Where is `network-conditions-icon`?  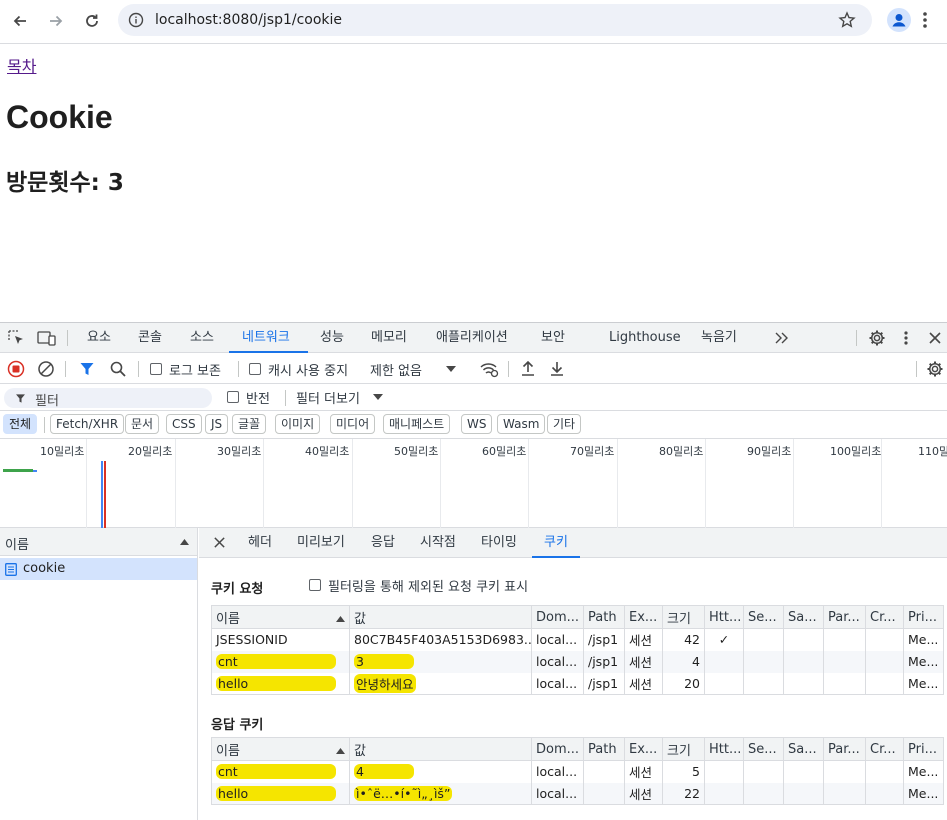
network-conditions-icon is located at coordinates (489, 369).